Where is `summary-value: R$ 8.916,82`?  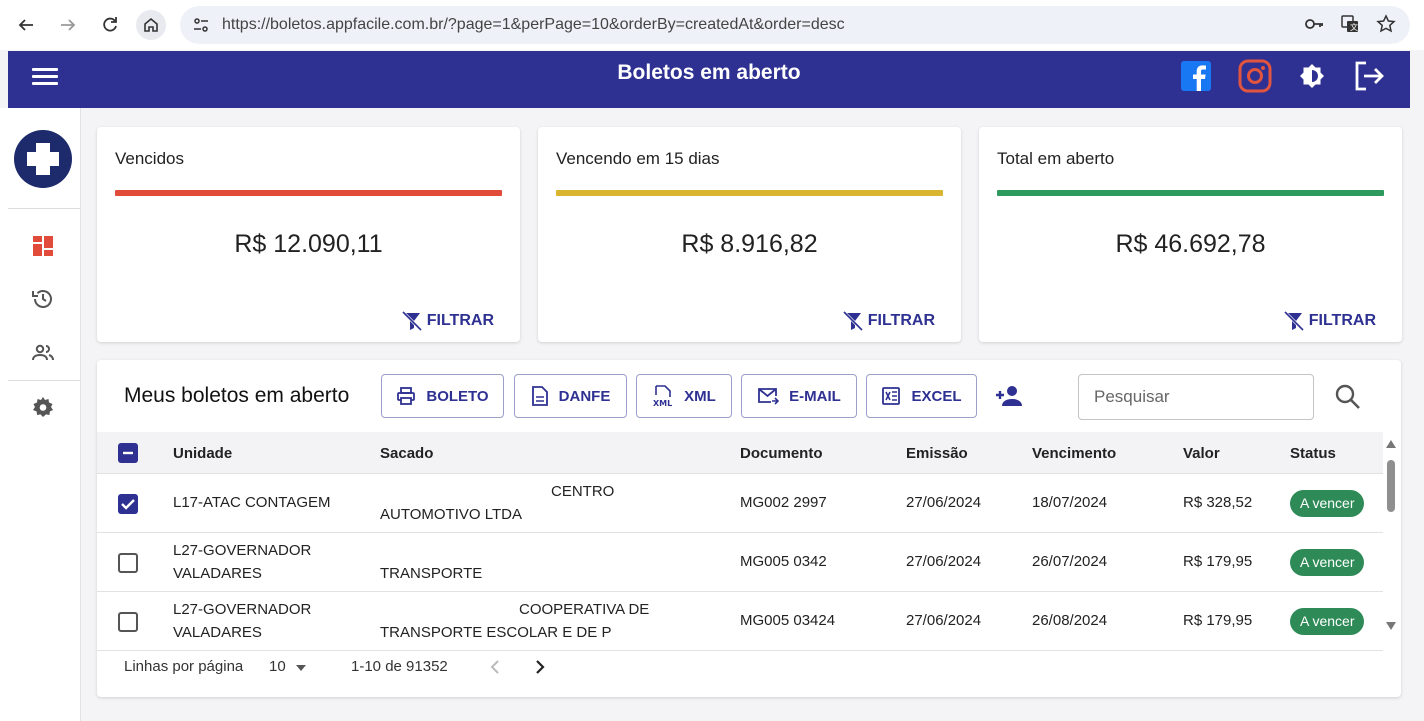 summary-value: R$ 8.916,82 is located at coordinates (749, 244).